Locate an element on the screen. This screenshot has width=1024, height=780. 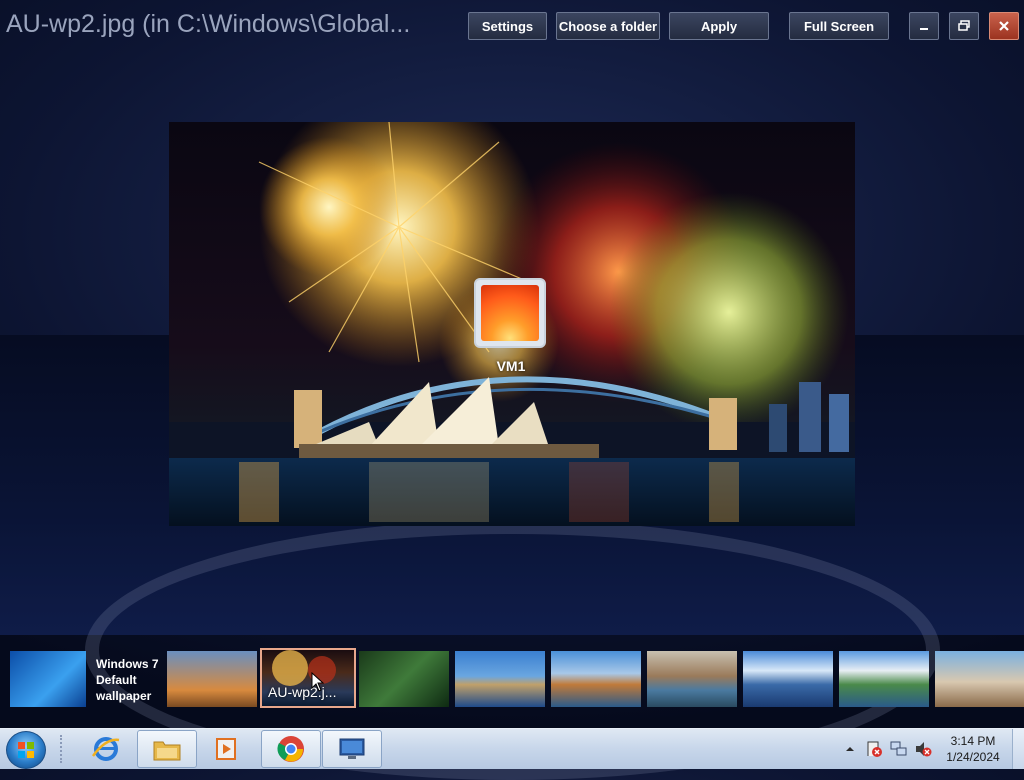
thumbnail-coastal-cliffs is located at coordinates (596, 679).